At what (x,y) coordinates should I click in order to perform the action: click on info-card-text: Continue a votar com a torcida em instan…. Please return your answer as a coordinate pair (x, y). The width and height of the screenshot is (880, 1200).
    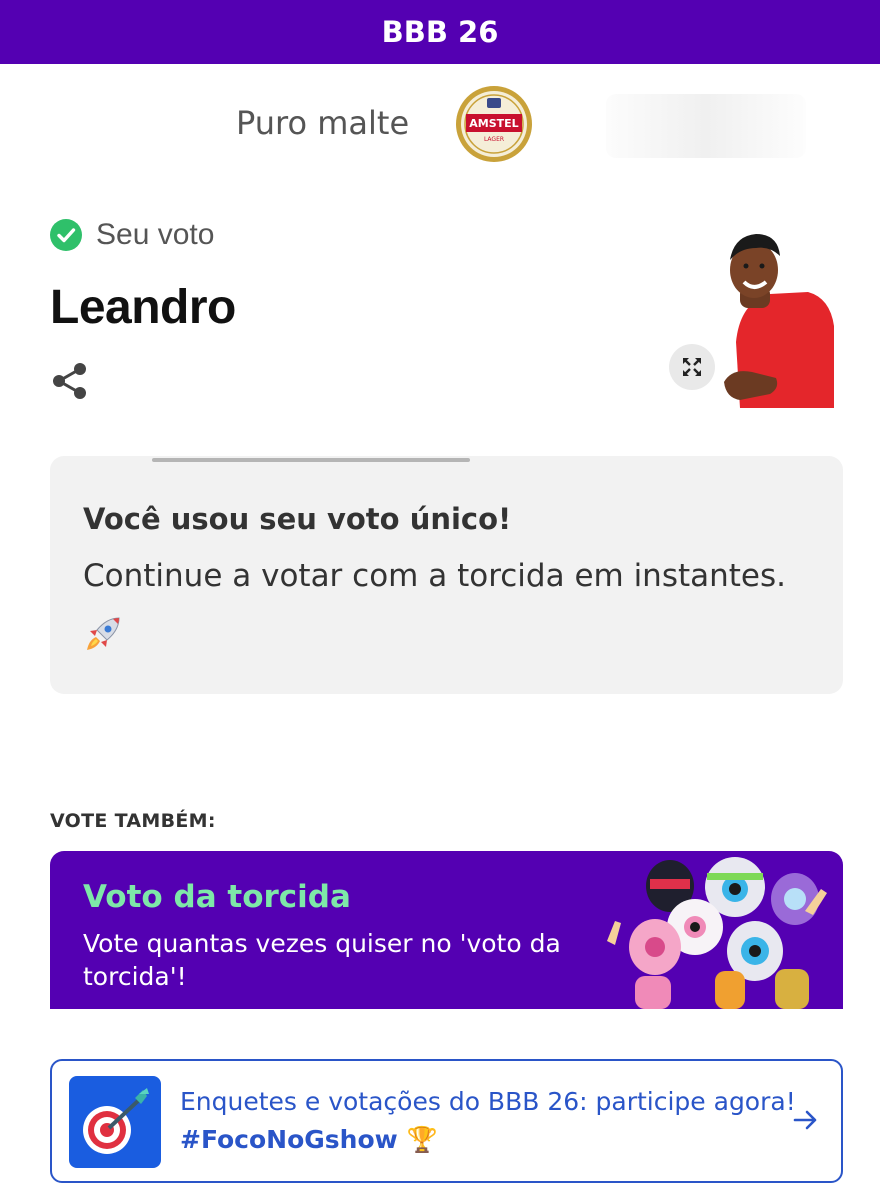
    Looking at the image, I should click on (435, 576).